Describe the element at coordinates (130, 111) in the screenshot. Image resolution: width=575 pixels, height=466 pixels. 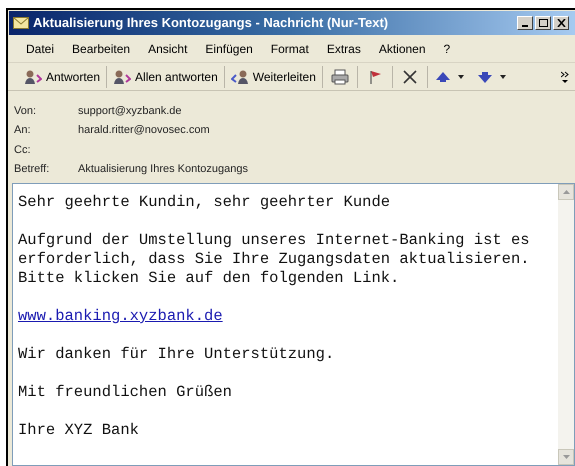
I see `header-value: support@xyzbank.de` at that location.